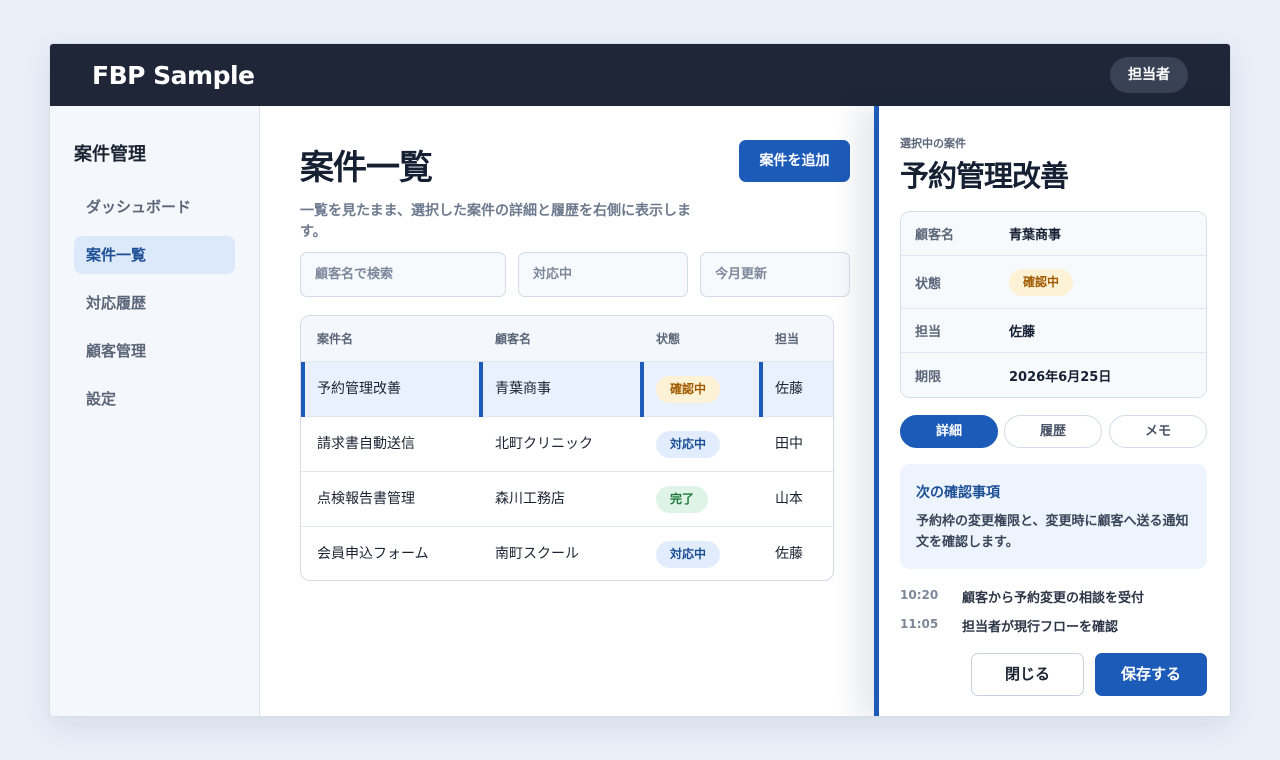 The width and height of the screenshot is (1280, 760). I want to click on column-header-name: 案件名, so click(335, 339).